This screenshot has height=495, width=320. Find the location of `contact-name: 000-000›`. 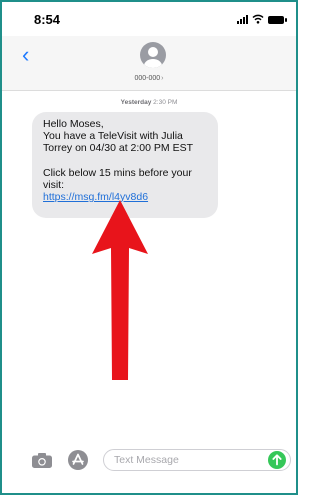

contact-name: 000-000› is located at coordinates (149, 78).